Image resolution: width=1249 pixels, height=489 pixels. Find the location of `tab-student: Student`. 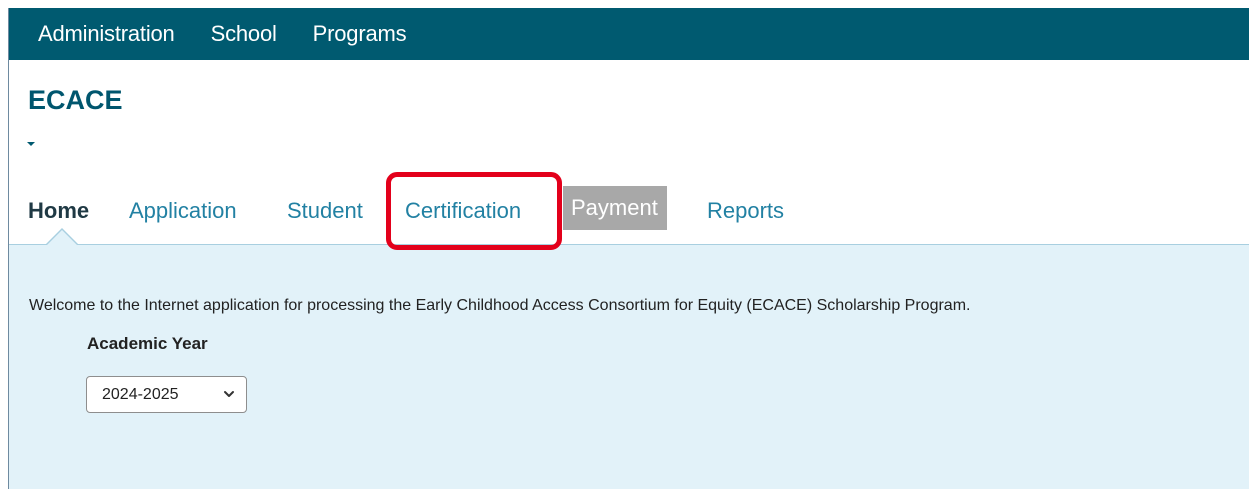

tab-student: Student is located at coordinates (325, 211).